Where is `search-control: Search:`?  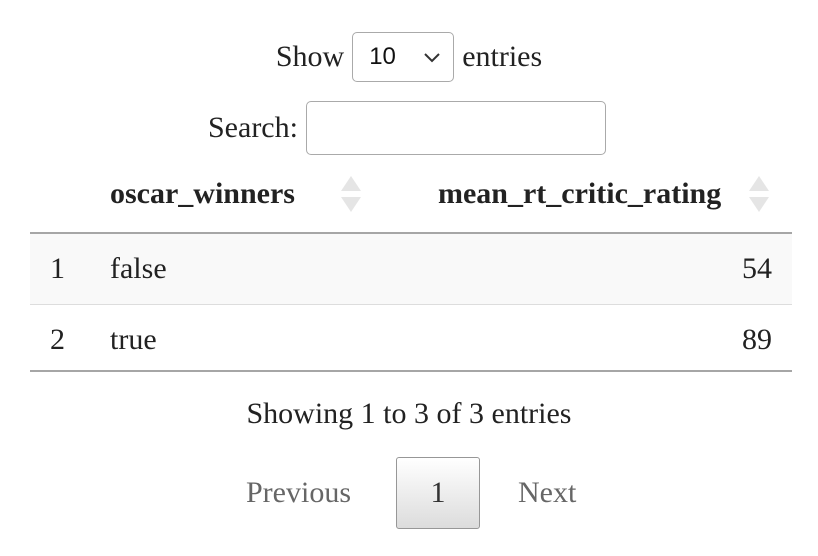 search-control: Search: is located at coordinates (407, 128).